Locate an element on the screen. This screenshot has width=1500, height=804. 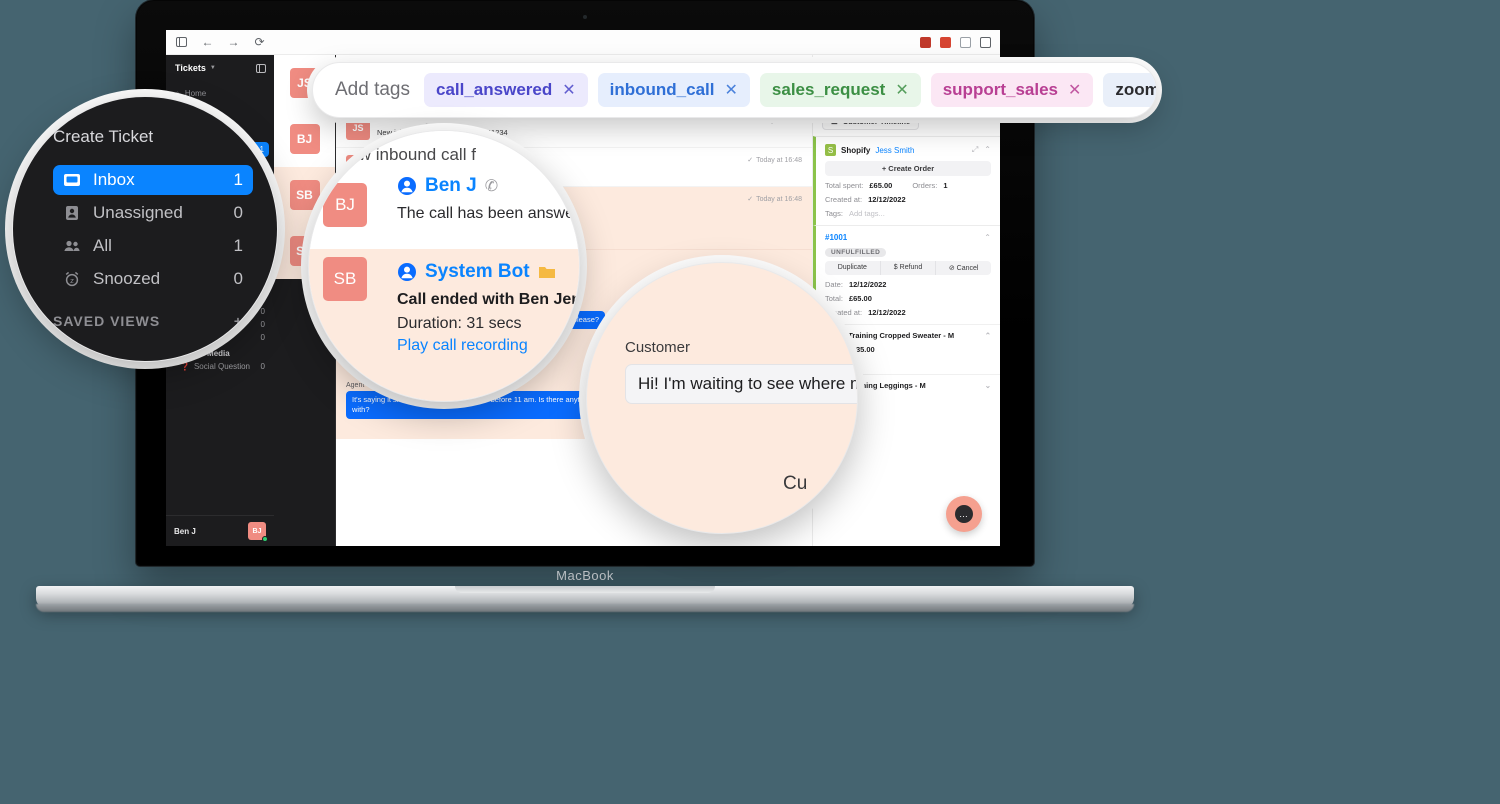
shopify-tags-label: Tags: is located at coordinates (834, 213).